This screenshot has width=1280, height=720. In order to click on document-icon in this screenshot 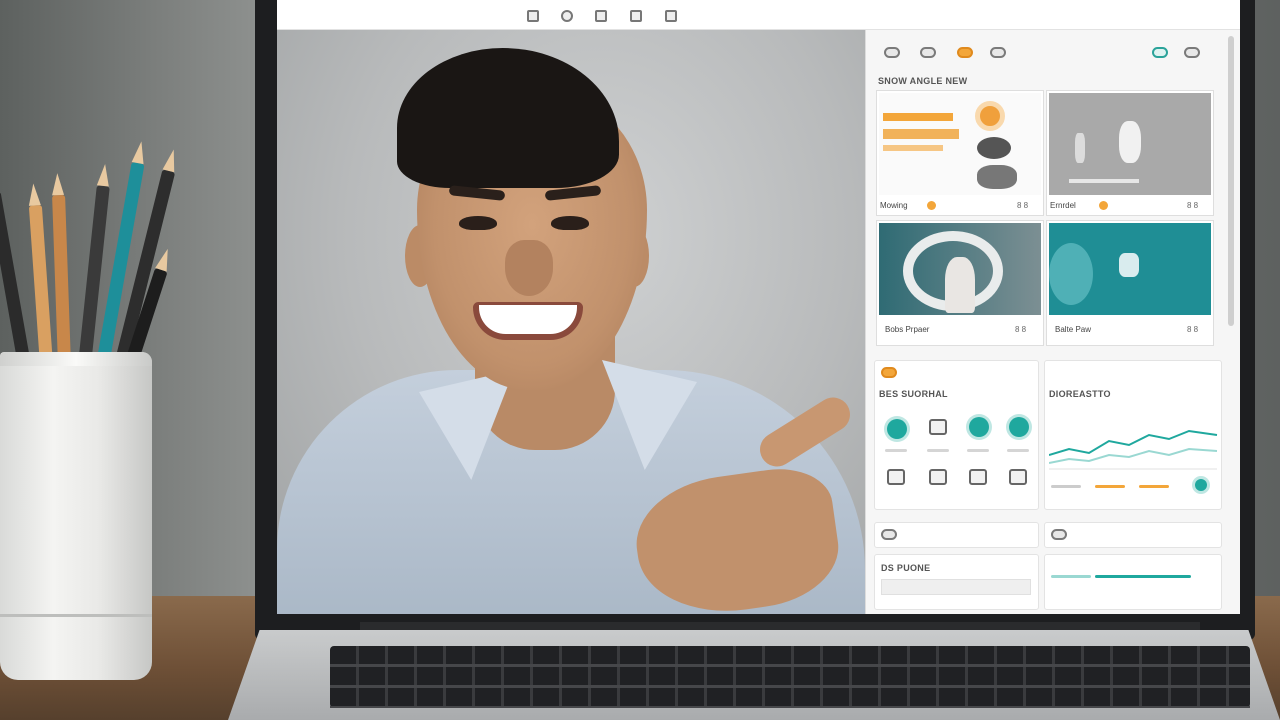, I will do `click(938, 427)`.